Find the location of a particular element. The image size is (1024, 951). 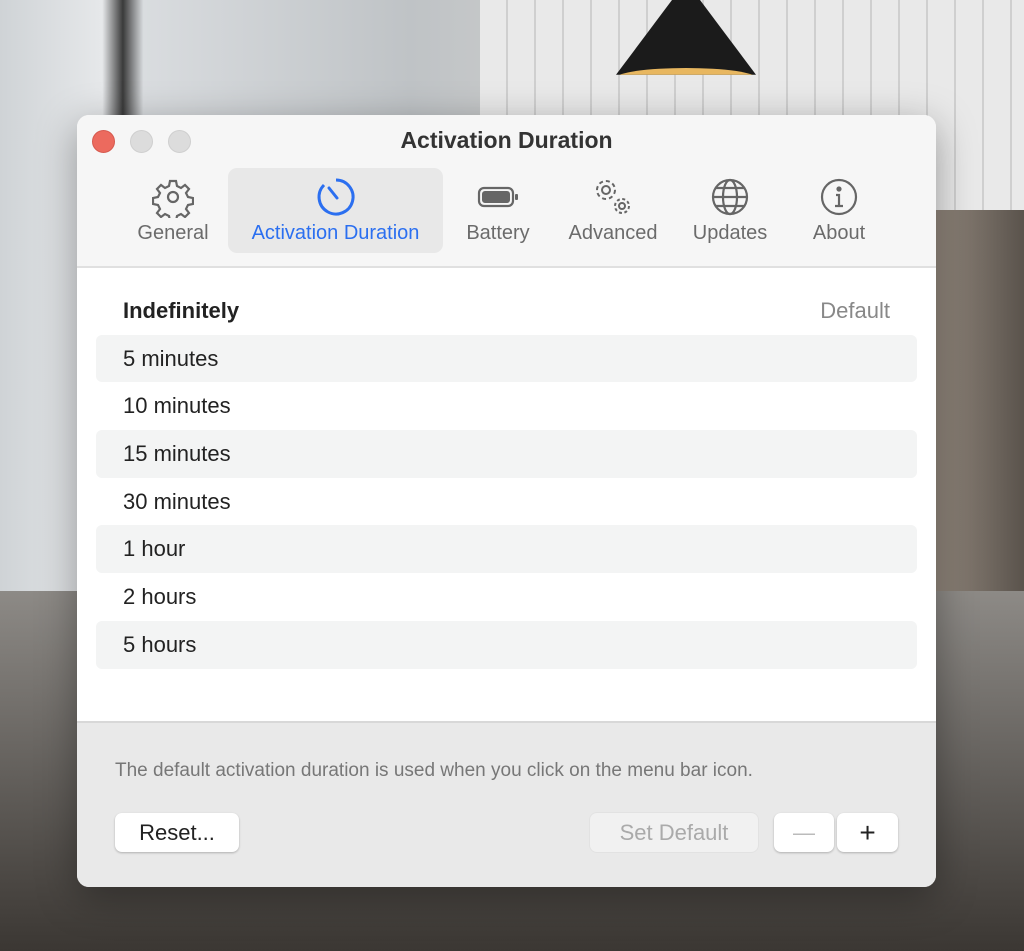

gears-icon is located at coordinates (613, 197).